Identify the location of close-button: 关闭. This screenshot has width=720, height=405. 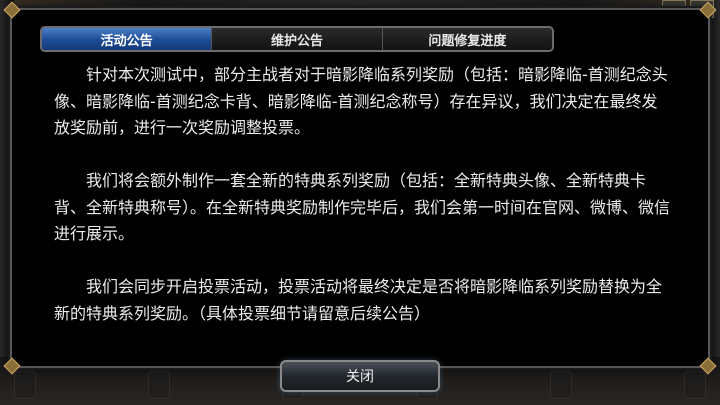
(360, 376).